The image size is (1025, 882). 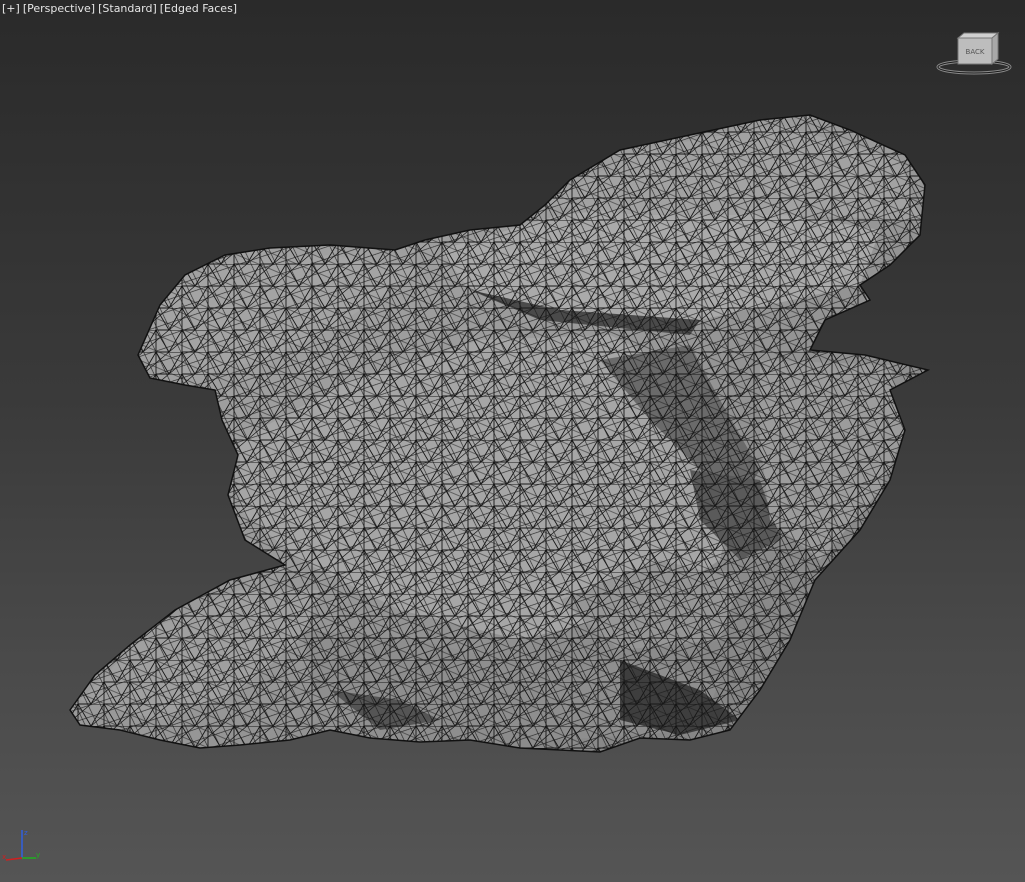 What do you see at coordinates (127, 8) in the screenshot?
I see `viewport-menu-standard: [Standard]` at bounding box center [127, 8].